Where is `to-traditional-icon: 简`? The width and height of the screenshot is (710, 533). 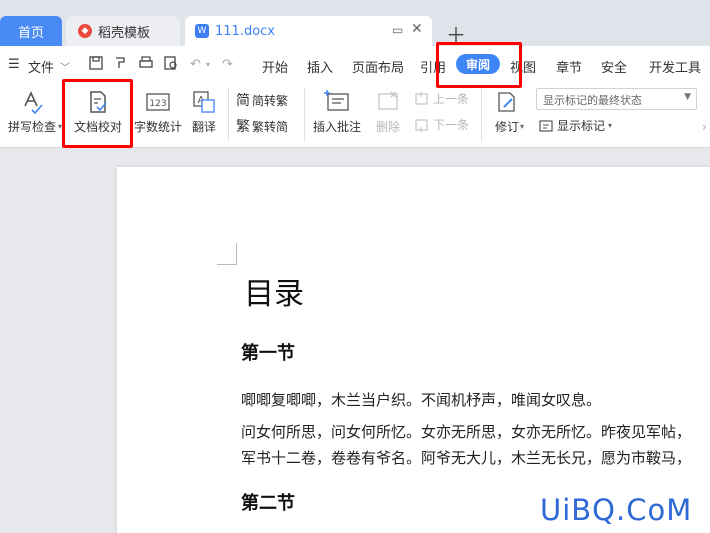 to-traditional-icon: 简 is located at coordinates (243, 101).